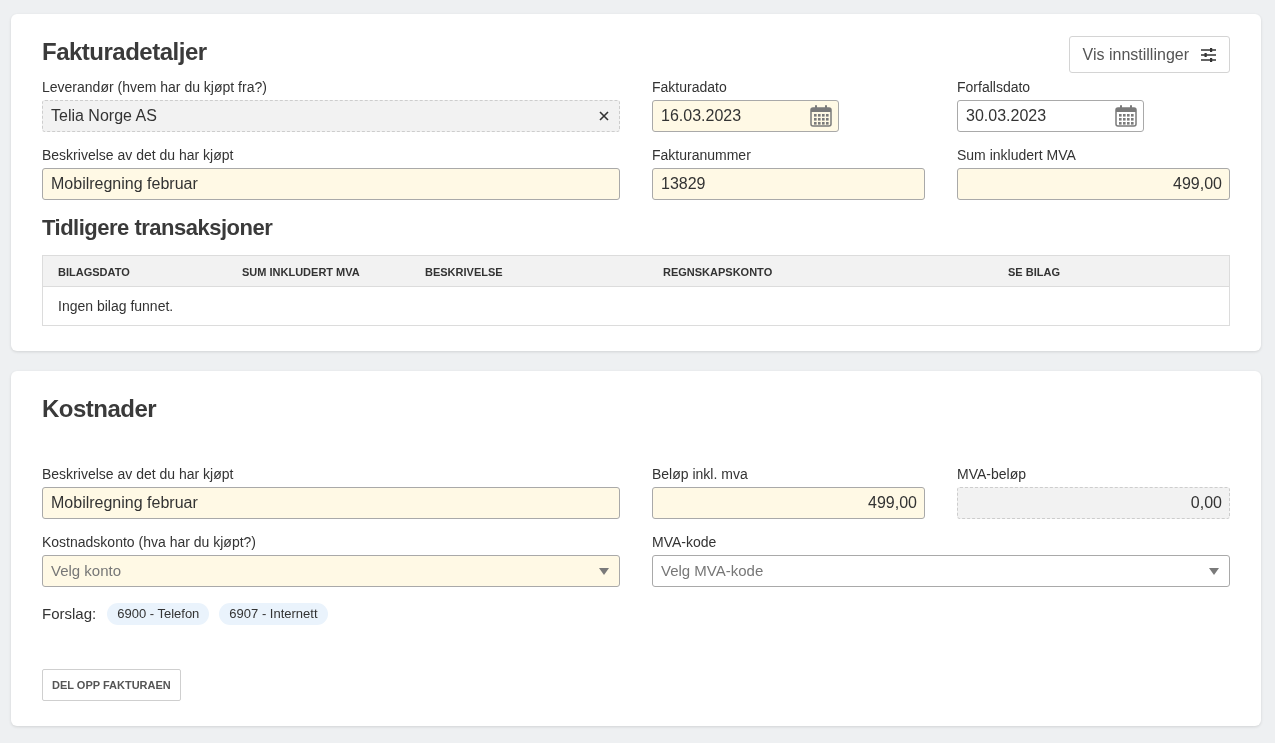  Describe the element at coordinates (689, 87) in the screenshot. I see `field-label: Fakturadato` at that location.